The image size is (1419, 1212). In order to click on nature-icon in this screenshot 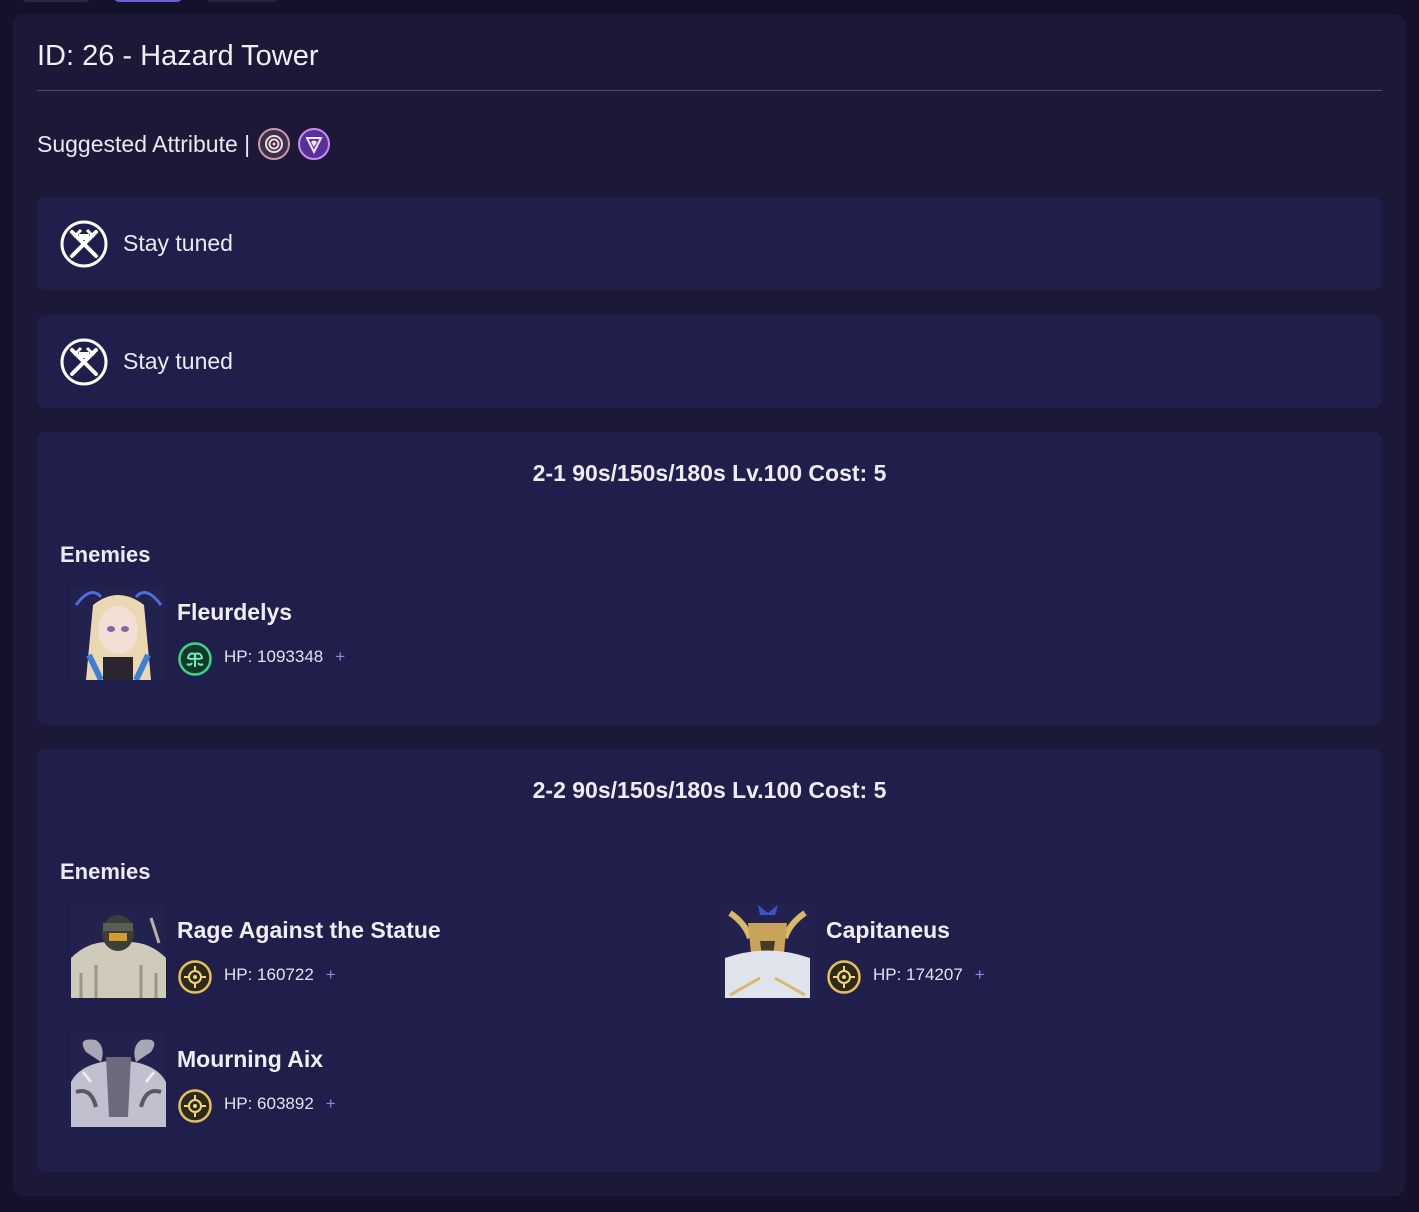, I will do `click(195, 659)`.